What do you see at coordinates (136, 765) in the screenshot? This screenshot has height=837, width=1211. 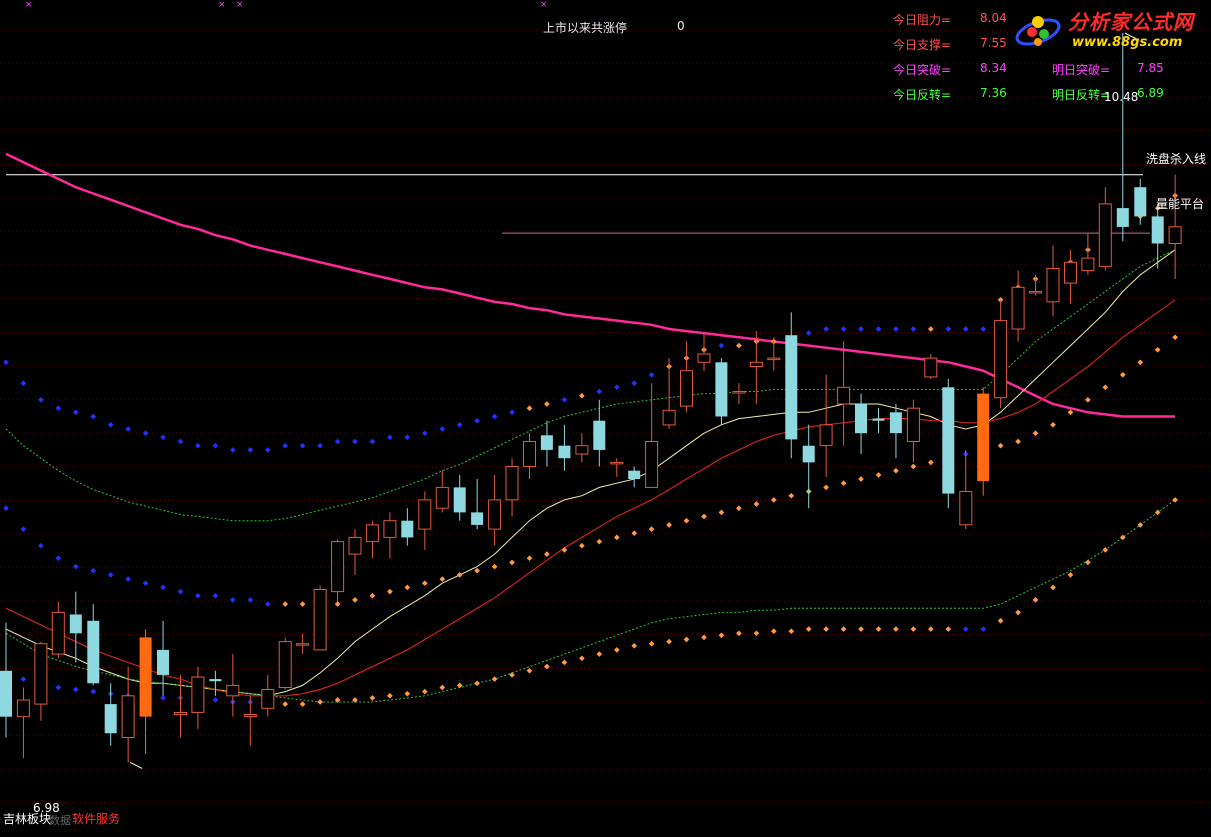 I see `min-price-pointer` at bounding box center [136, 765].